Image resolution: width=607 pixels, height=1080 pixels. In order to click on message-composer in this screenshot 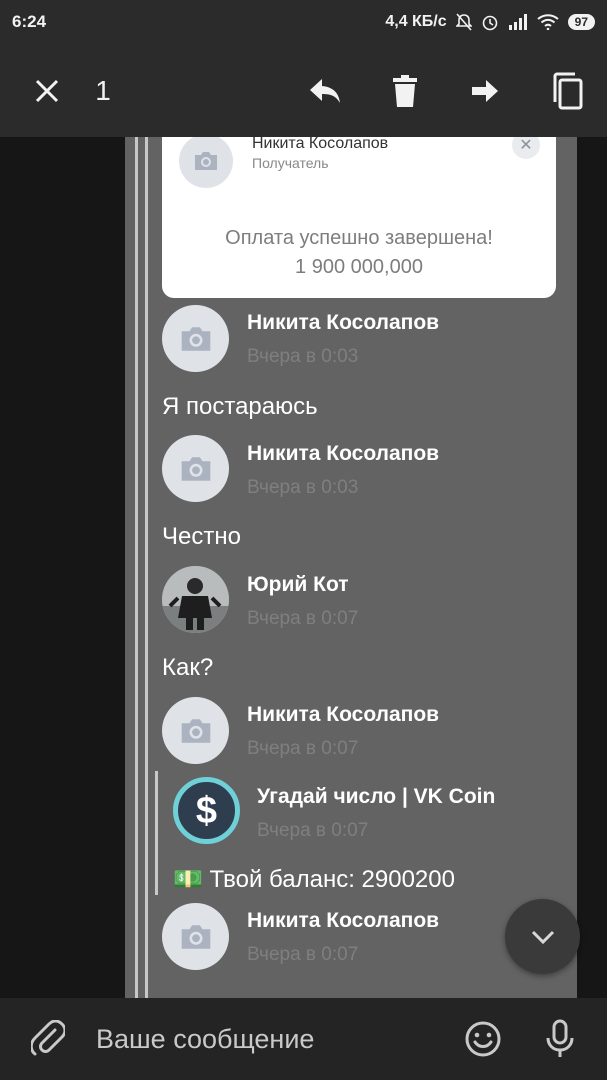, I will do `click(303, 1039)`.